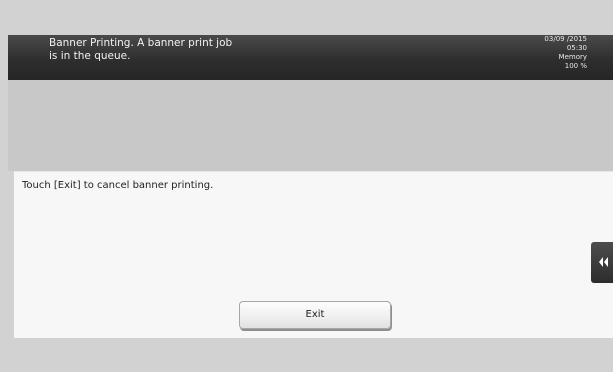 This screenshot has height=372, width=613. What do you see at coordinates (565, 39) in the screenshot?
I see `status-date: 03/09 /2015` at bounding box center [565, 39].